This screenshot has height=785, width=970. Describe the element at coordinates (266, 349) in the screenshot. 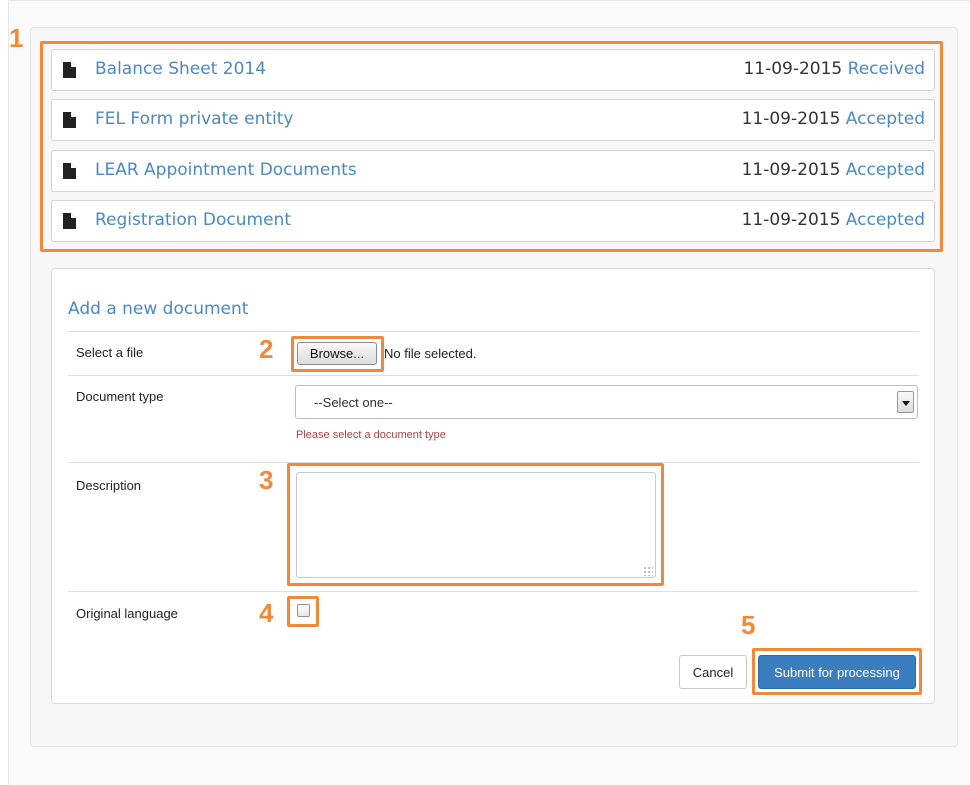

I see `callout-number: 2` at that location.